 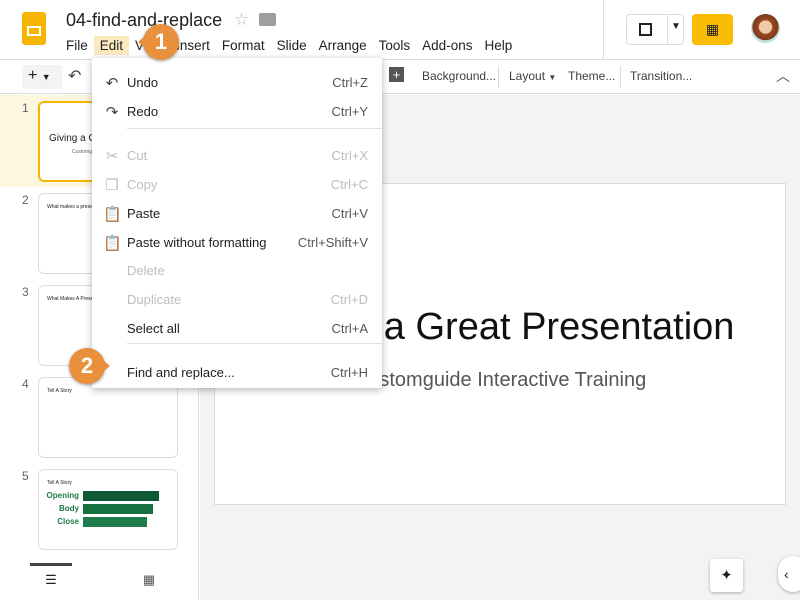 What do you see at coordinates (25, 108) in the screenshot?
I see `slide-number: 1` at bounding box center [25, 108].